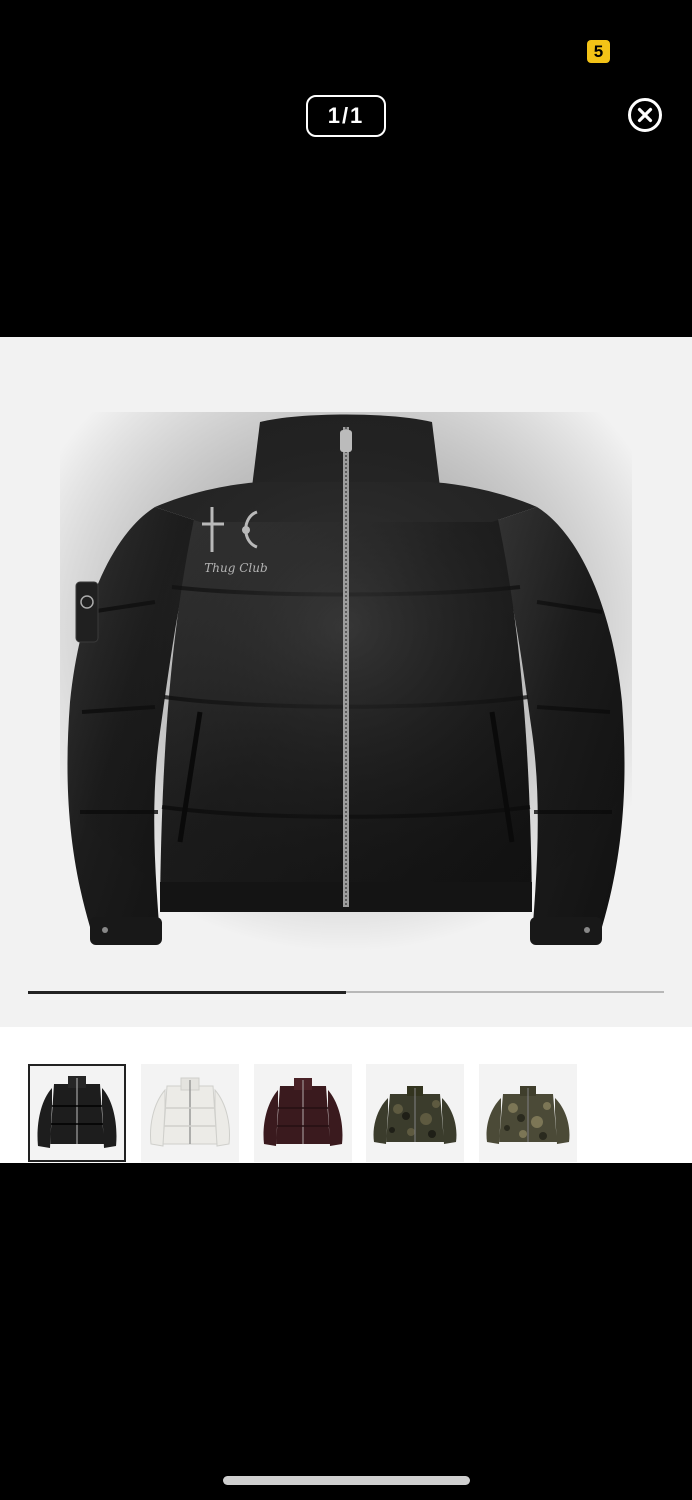 The width and height of the screenshot is (692, 1500). What do you see at coordinates (187, 992) in the screenshot?
I see `image-progress-fill` at bounding box center [187, 992].